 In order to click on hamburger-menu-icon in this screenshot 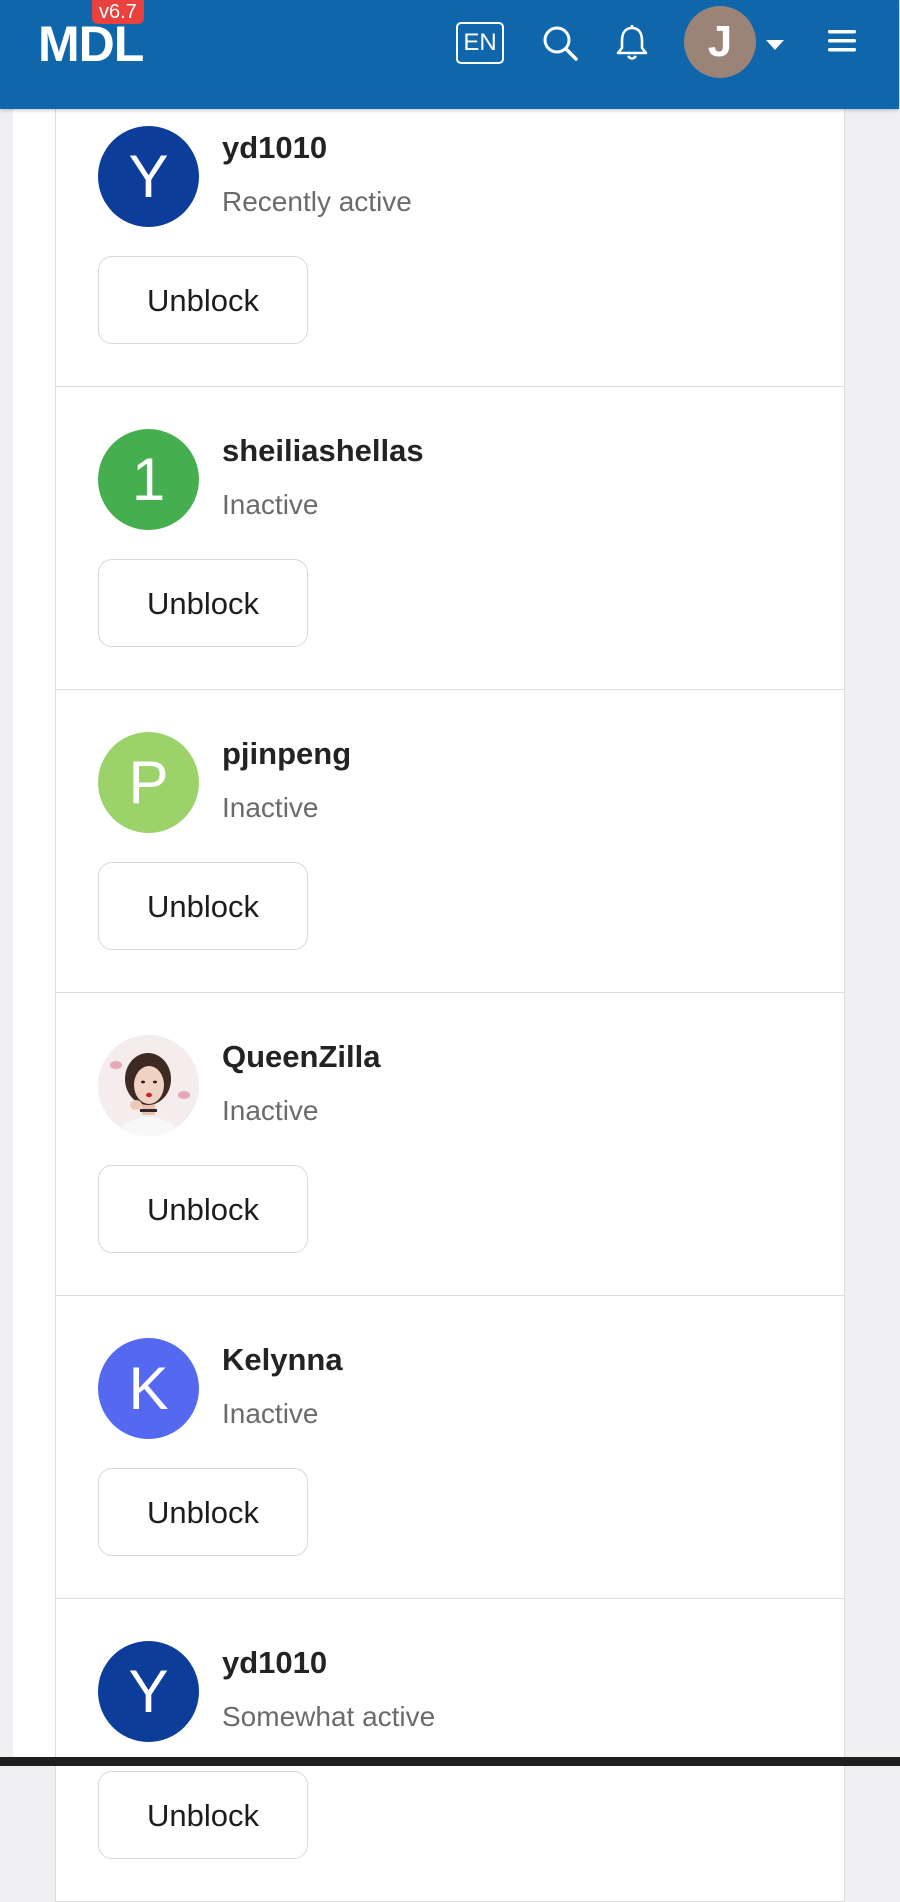, I will do `click(842, 41)`.